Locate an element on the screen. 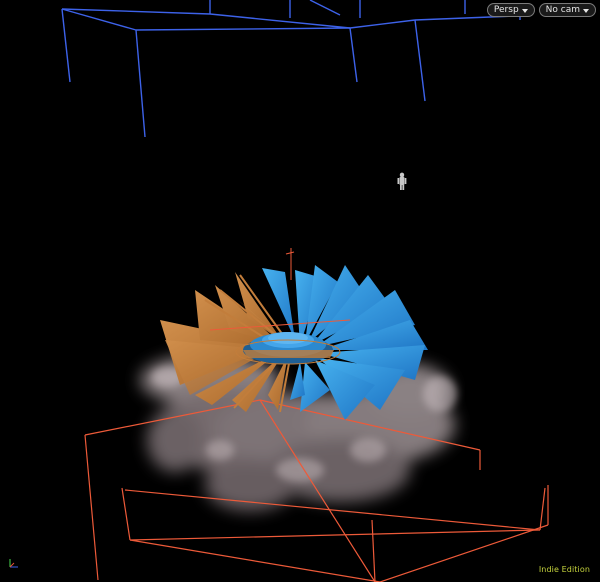  view-menu-button: Persp is located at coordinates (510, 10).